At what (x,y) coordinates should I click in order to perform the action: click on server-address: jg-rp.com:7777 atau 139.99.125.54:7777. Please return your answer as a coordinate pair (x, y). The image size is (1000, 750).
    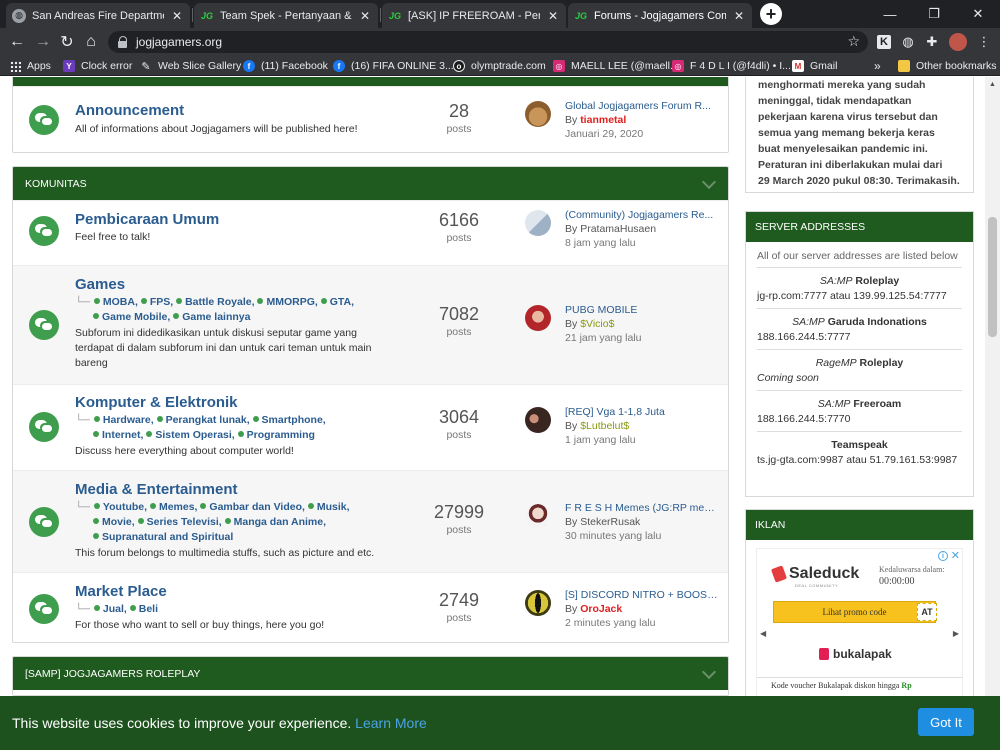
    Looking at the image, I should click on (859, 296).